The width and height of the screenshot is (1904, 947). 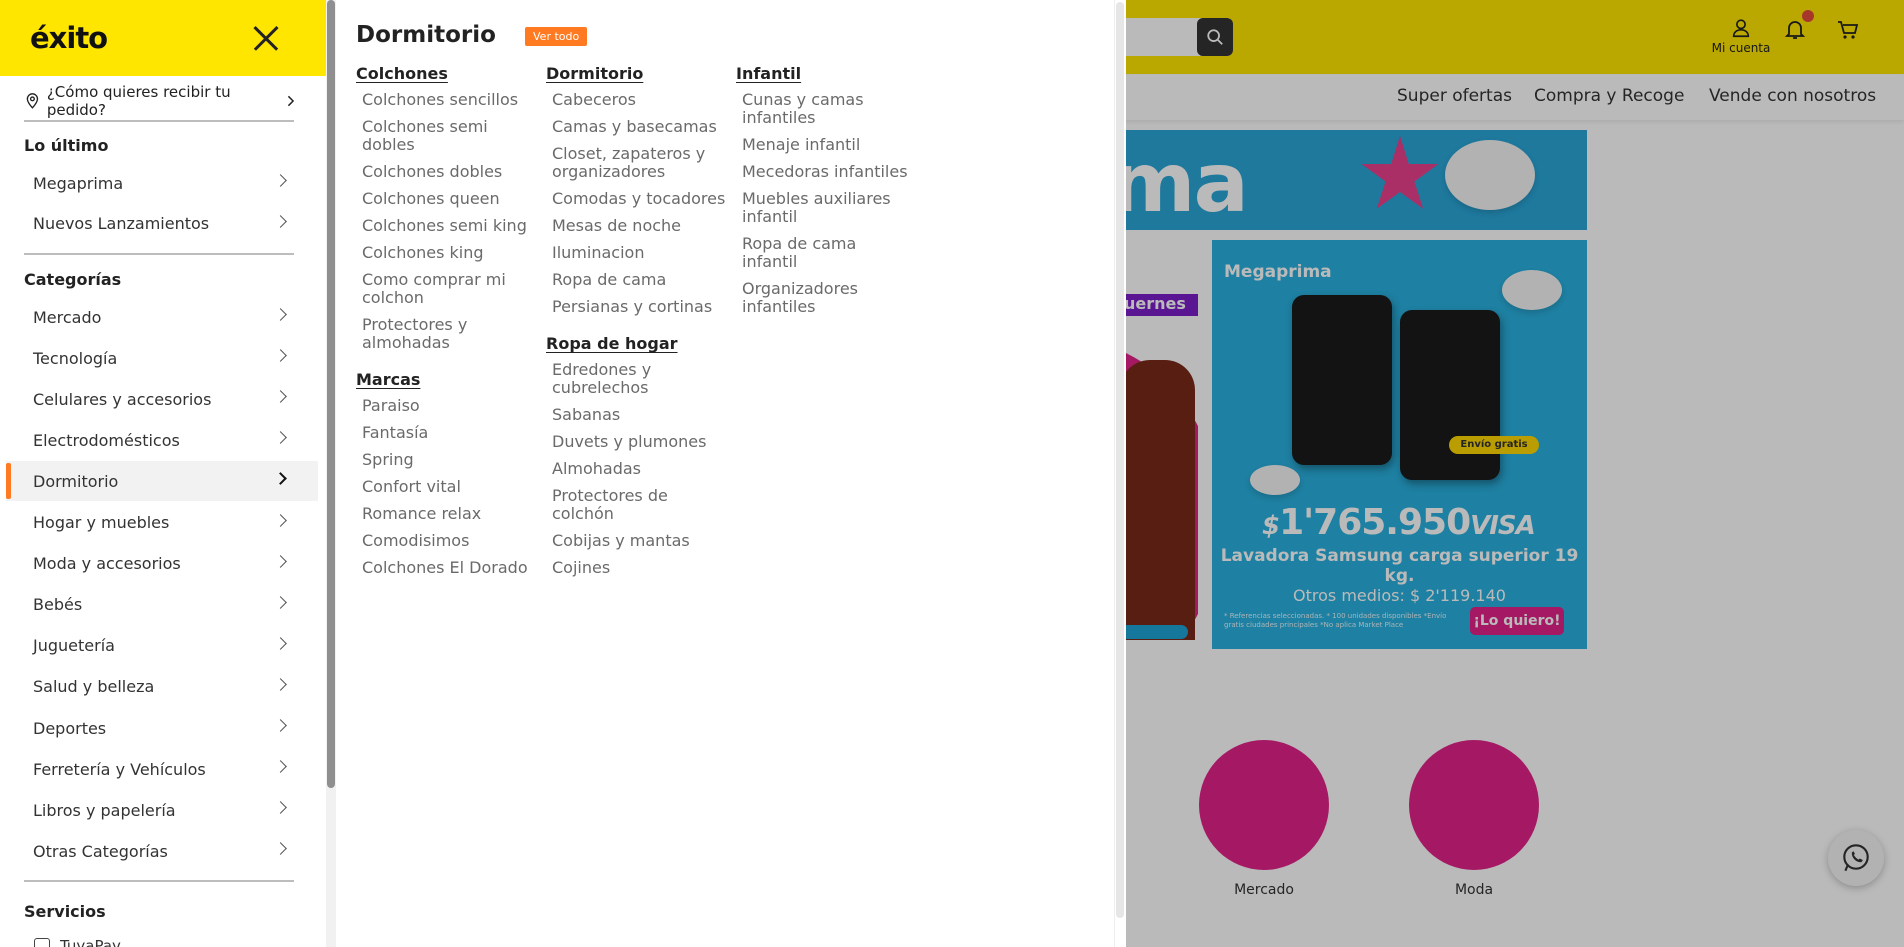 I want to click on sidebar-item-otras-categorias: Otras Categorías, so click(x=162, y=851).